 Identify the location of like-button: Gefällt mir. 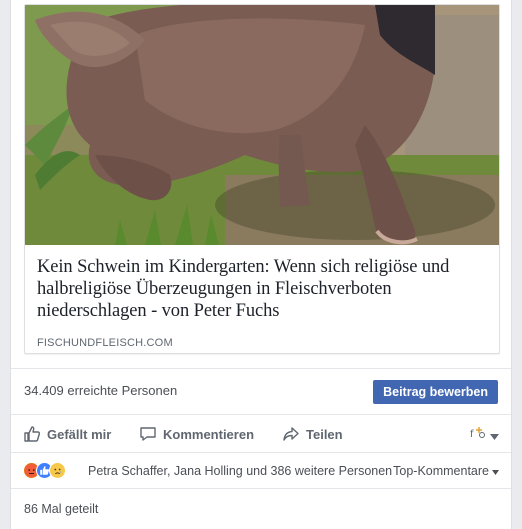
(67, 434).